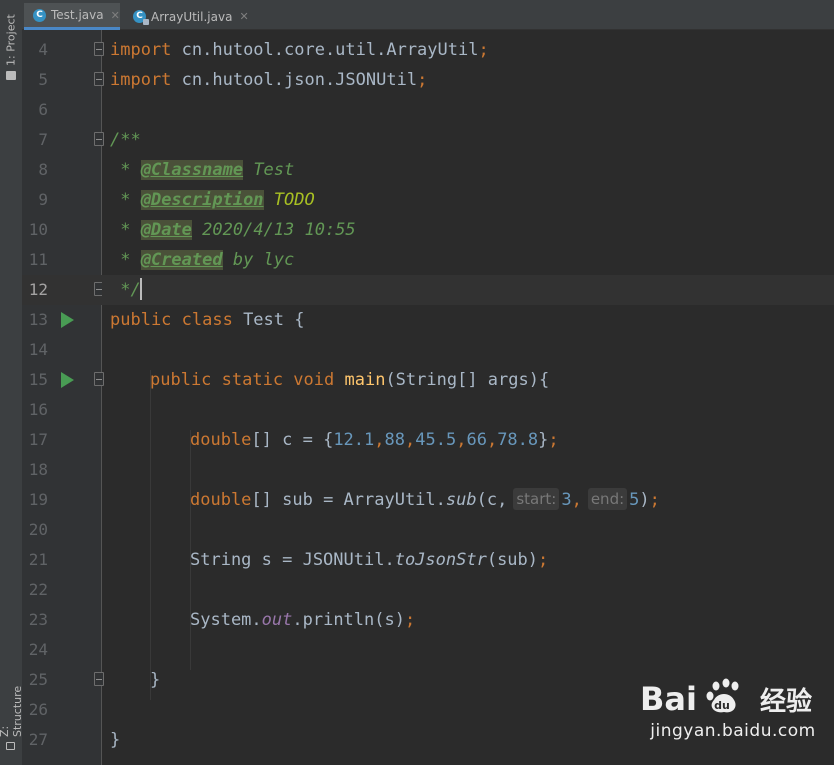  Describe the element at coordinates (607, 499) in the screenshot. I see `param-hint-end: end:` at that location.